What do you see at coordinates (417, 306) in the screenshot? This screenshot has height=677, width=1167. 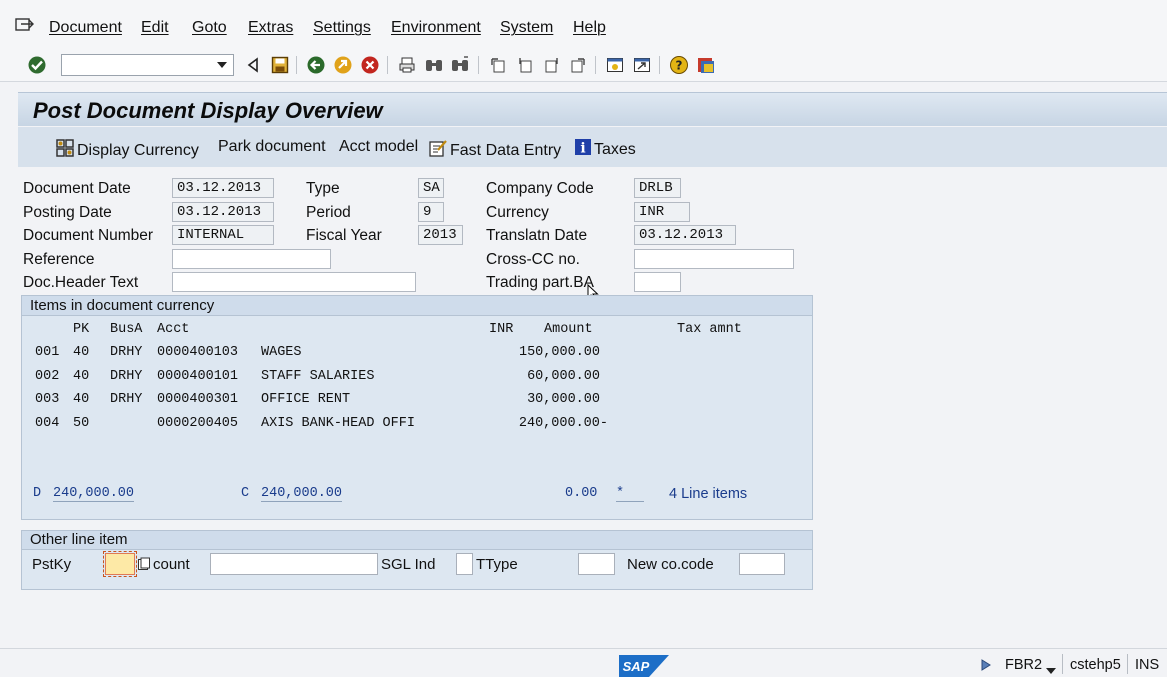 I see `items-group-title: Items in document currency` at bounding box center [417, 306].